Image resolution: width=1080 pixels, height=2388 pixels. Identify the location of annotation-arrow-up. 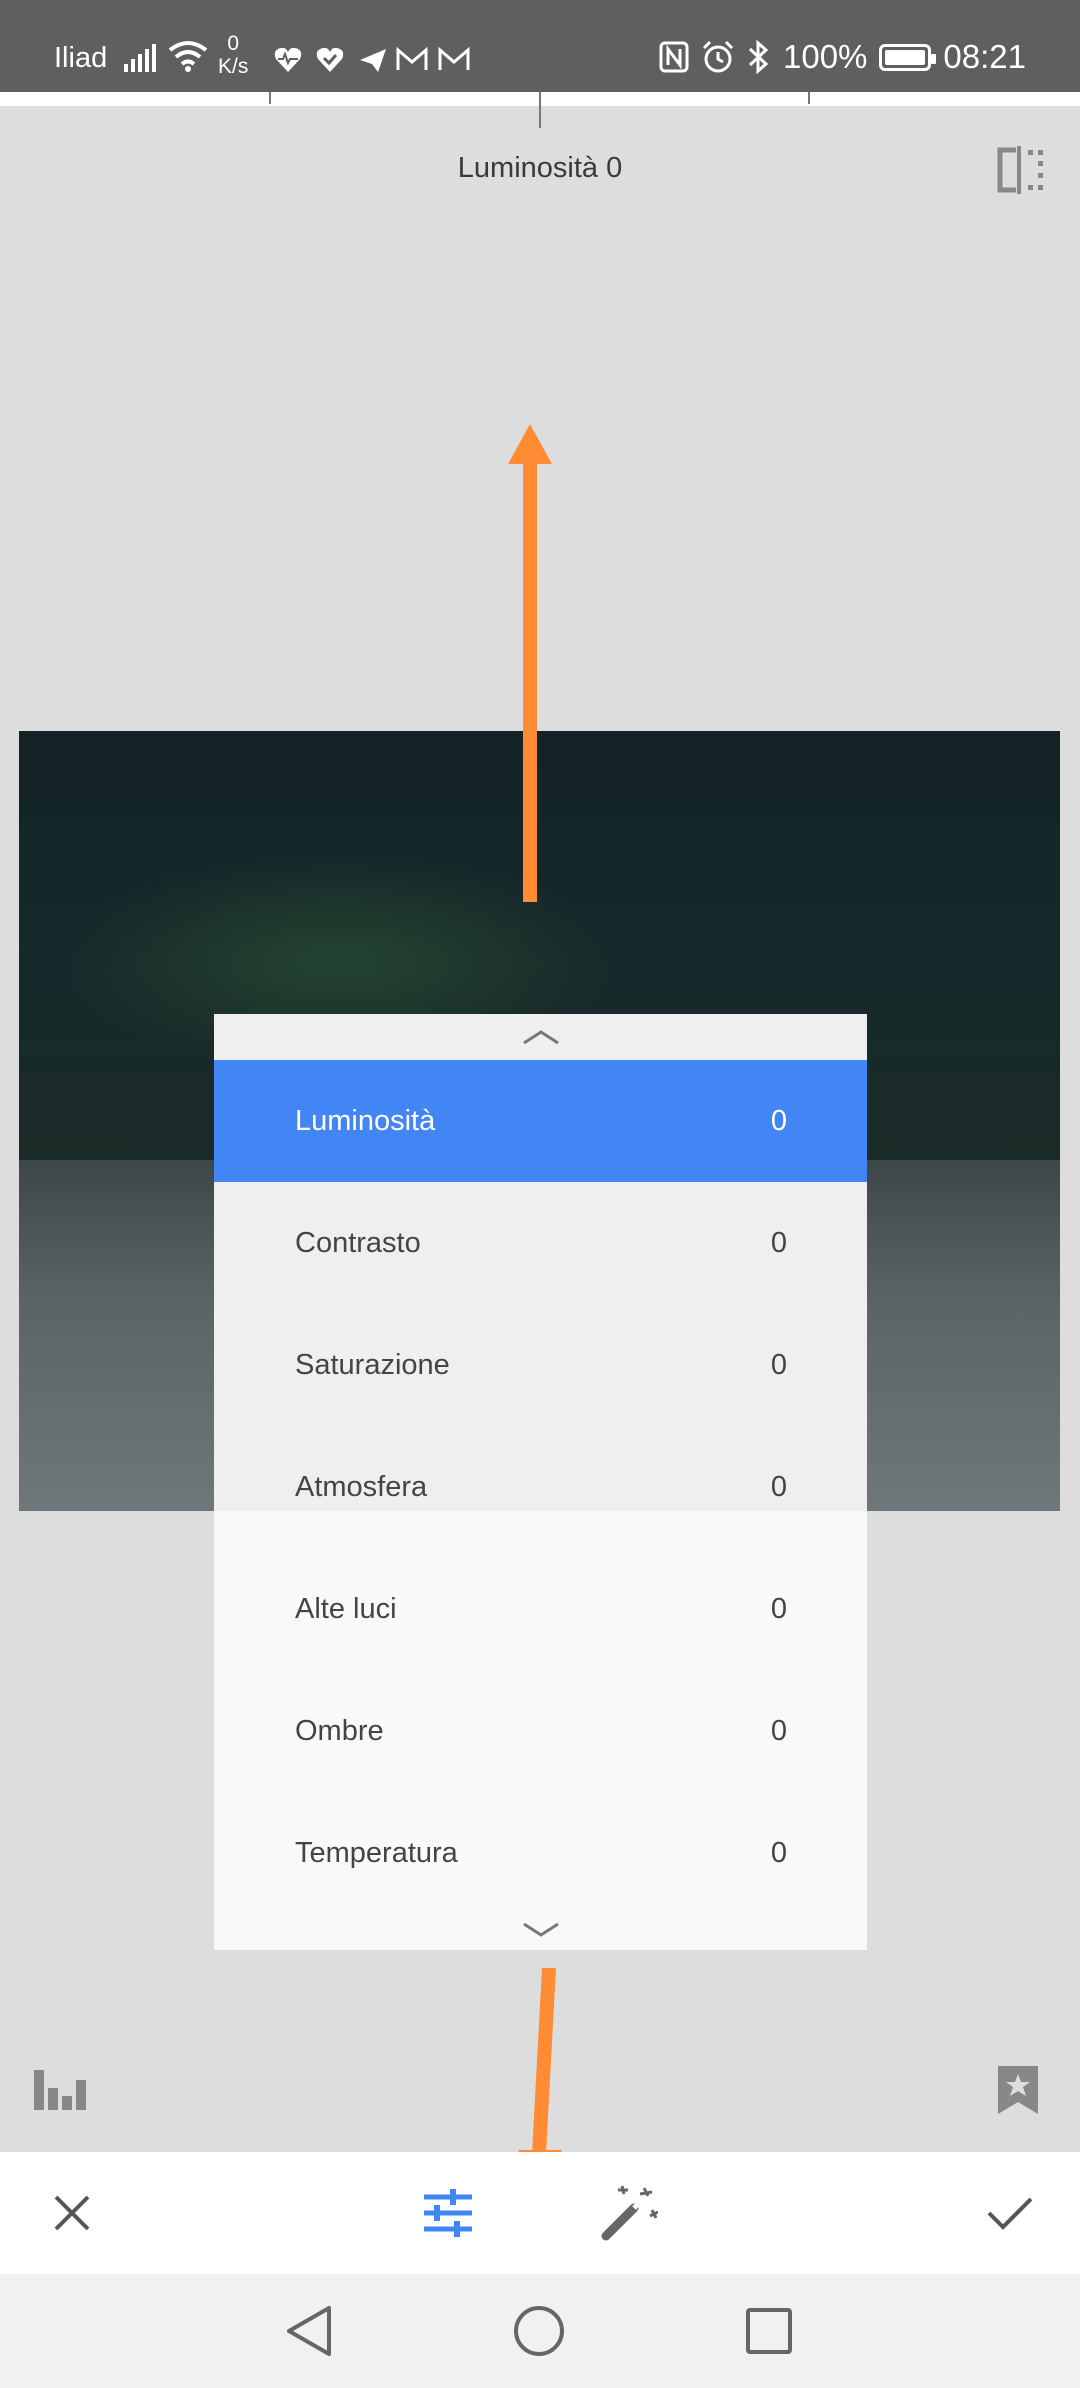
(530, 663).